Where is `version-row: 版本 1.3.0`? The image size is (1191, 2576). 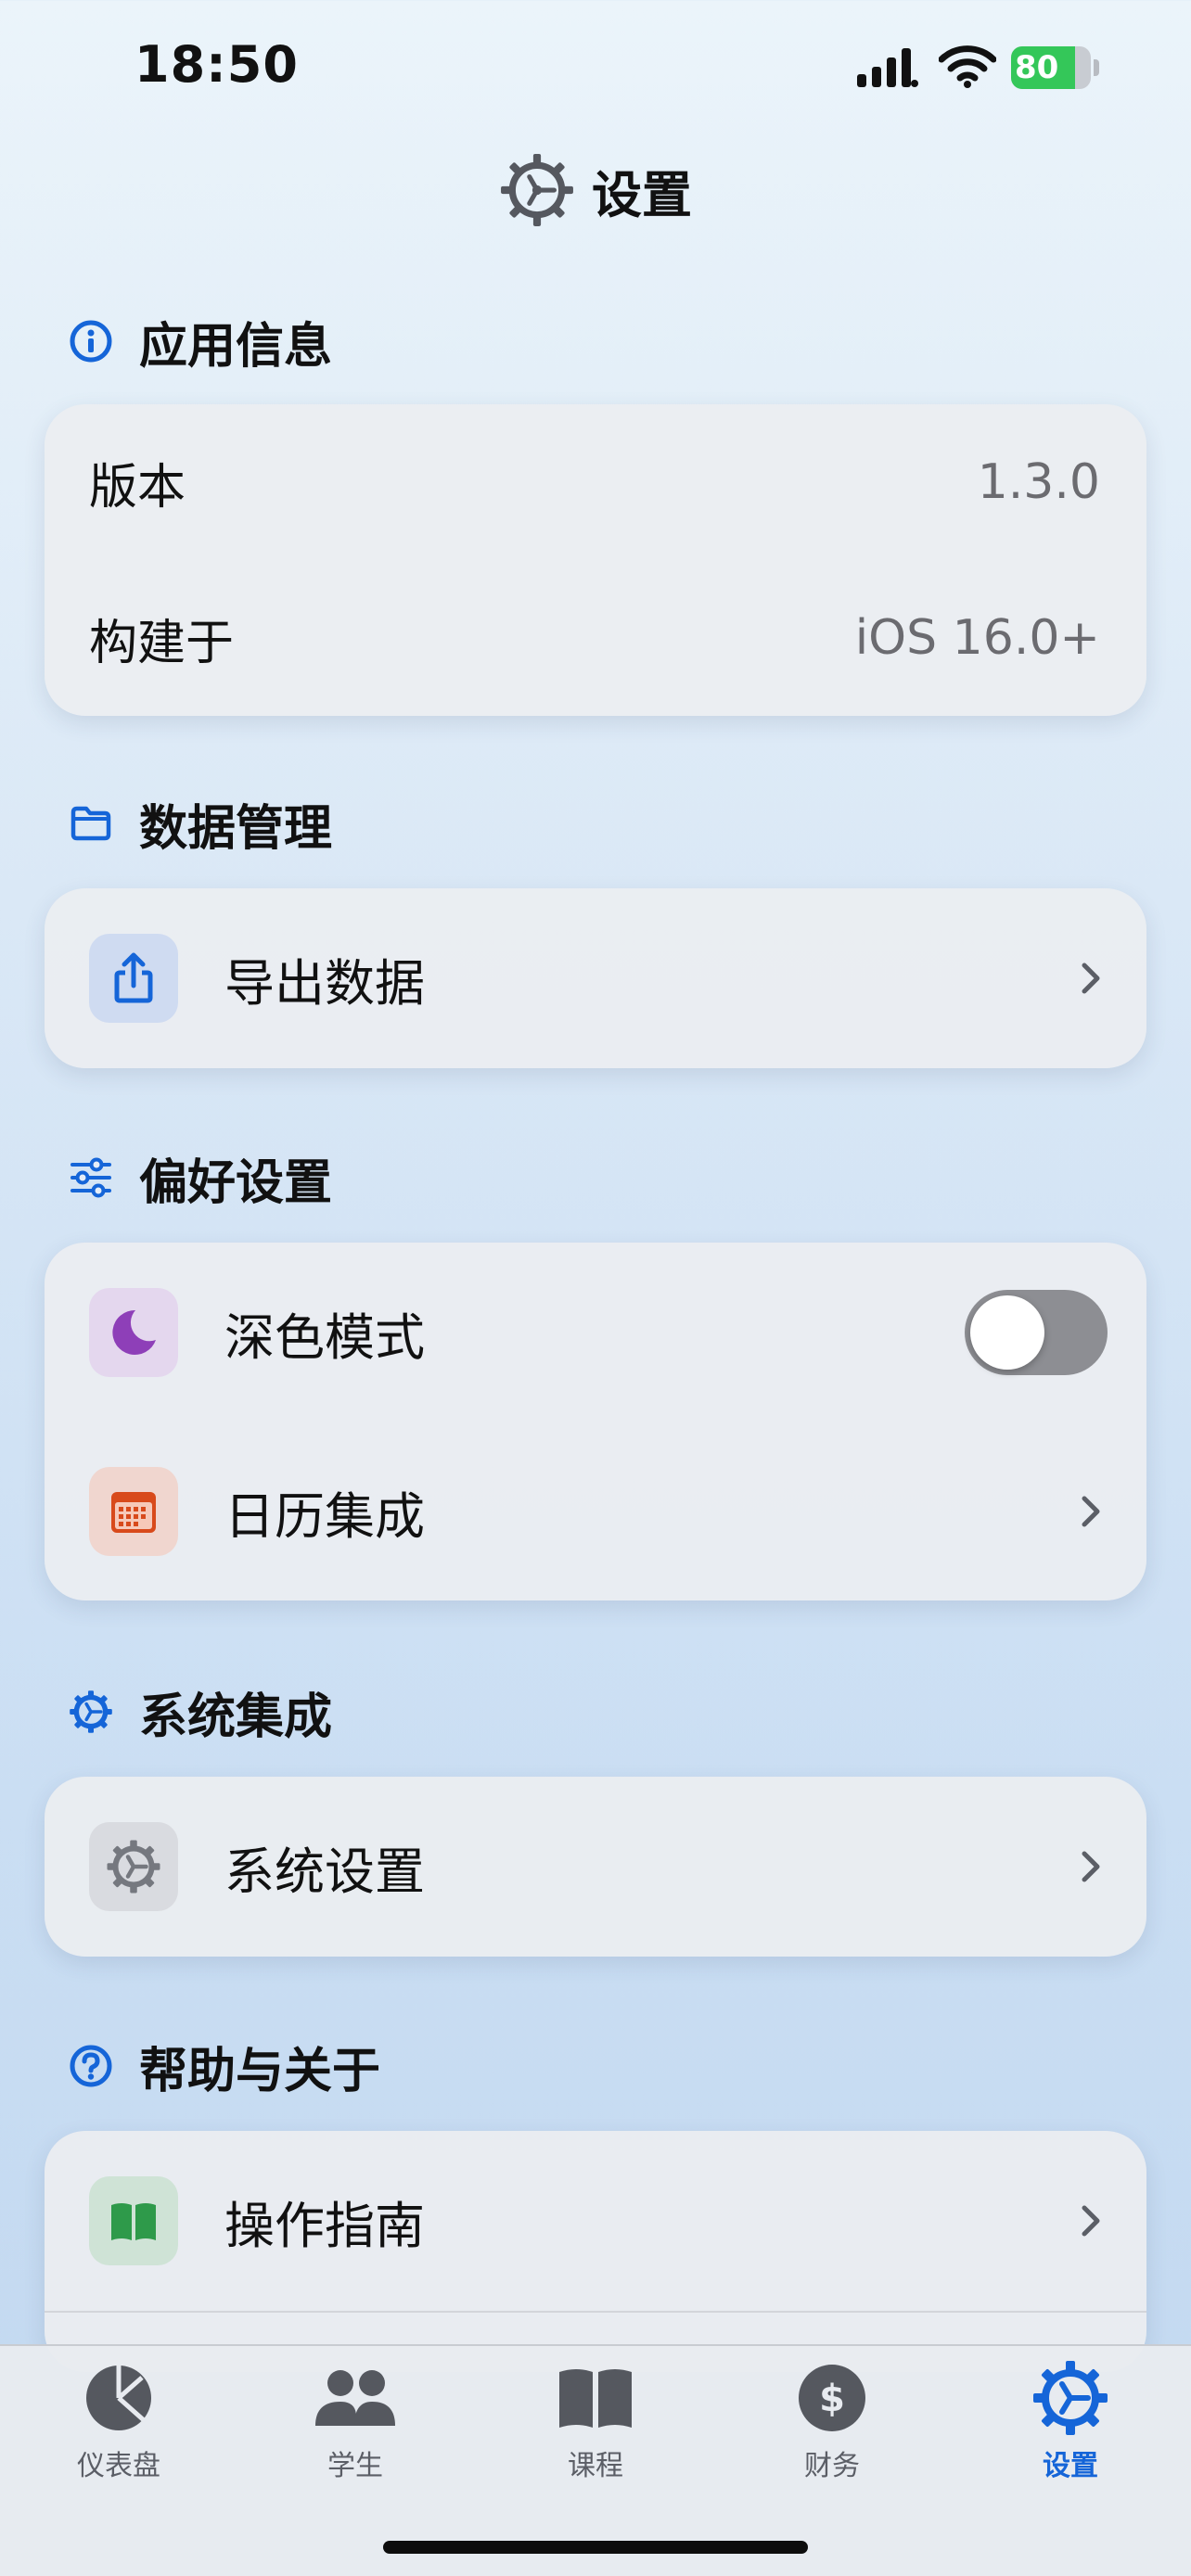 version-row: 版本 1.3.0 is located at coordinates (595, 482).